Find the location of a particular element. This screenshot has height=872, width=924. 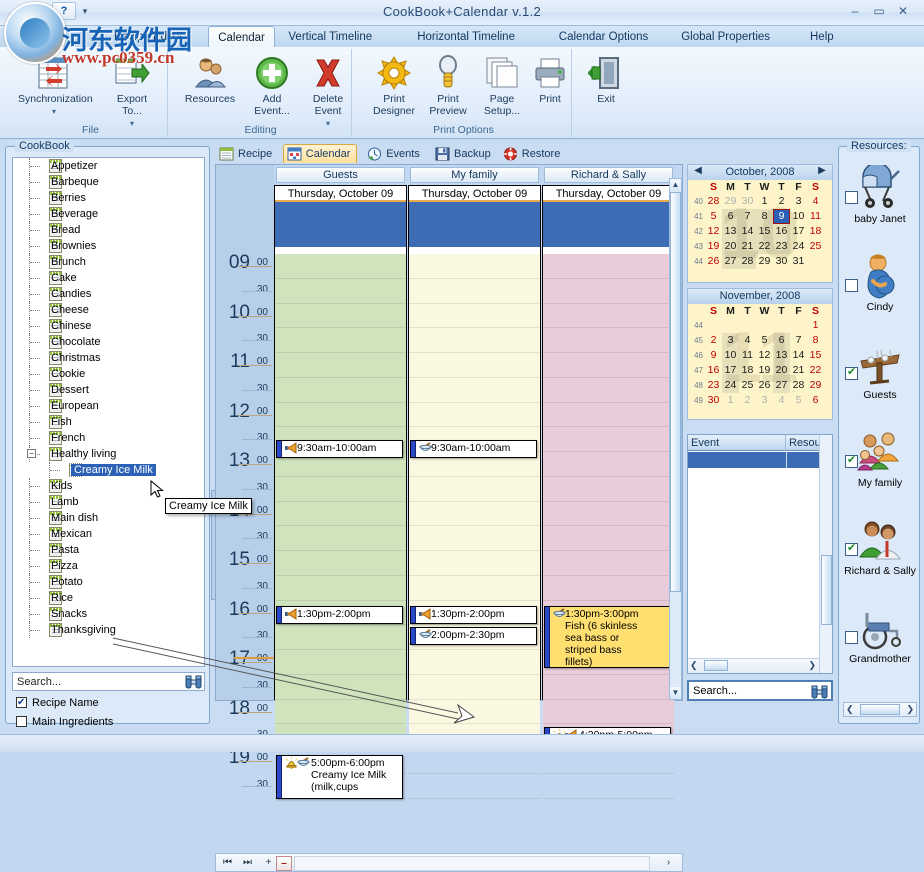

calendar-event: 5:00pm-6:00pm Creamy Ice Milk (milk,cups is located at coordinates (339, 777).